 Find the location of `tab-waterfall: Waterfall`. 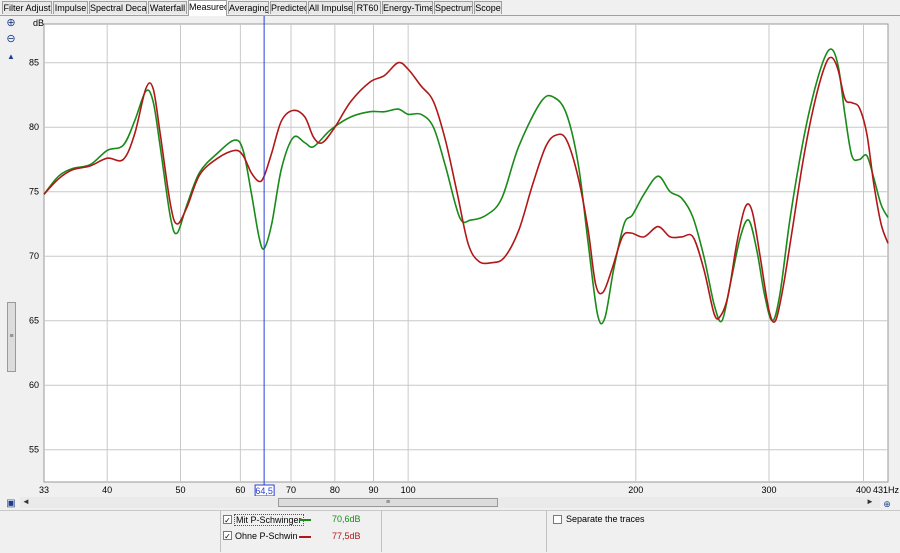

tab-waterfall: Waterfall is located at coordinates (167, 7).